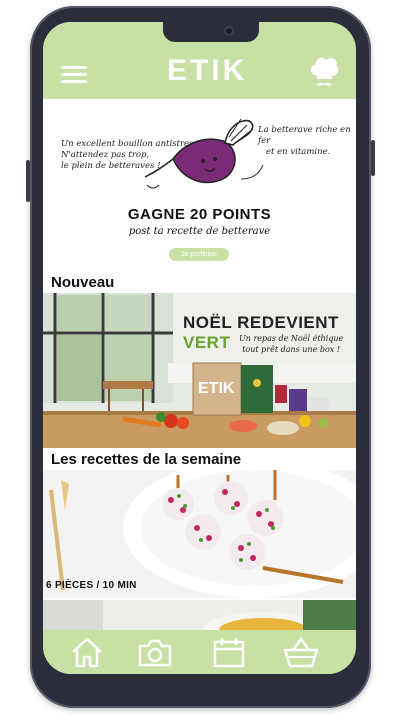 The height and width of the screenshot is (715, 403). Describe the element at coordinates (324, 72) in the screenshot. I see `chef-hat-icon` at that location.